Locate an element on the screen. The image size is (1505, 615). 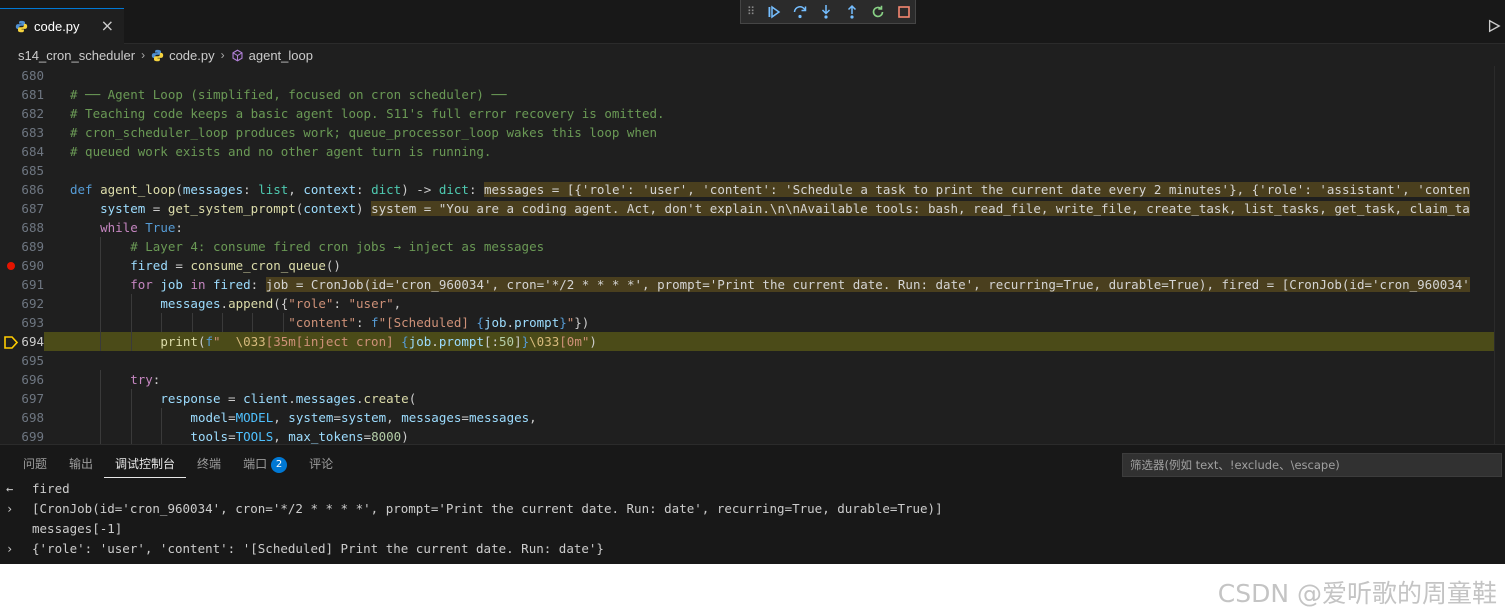
line-number: 689 is located at coordinates (22, 246).